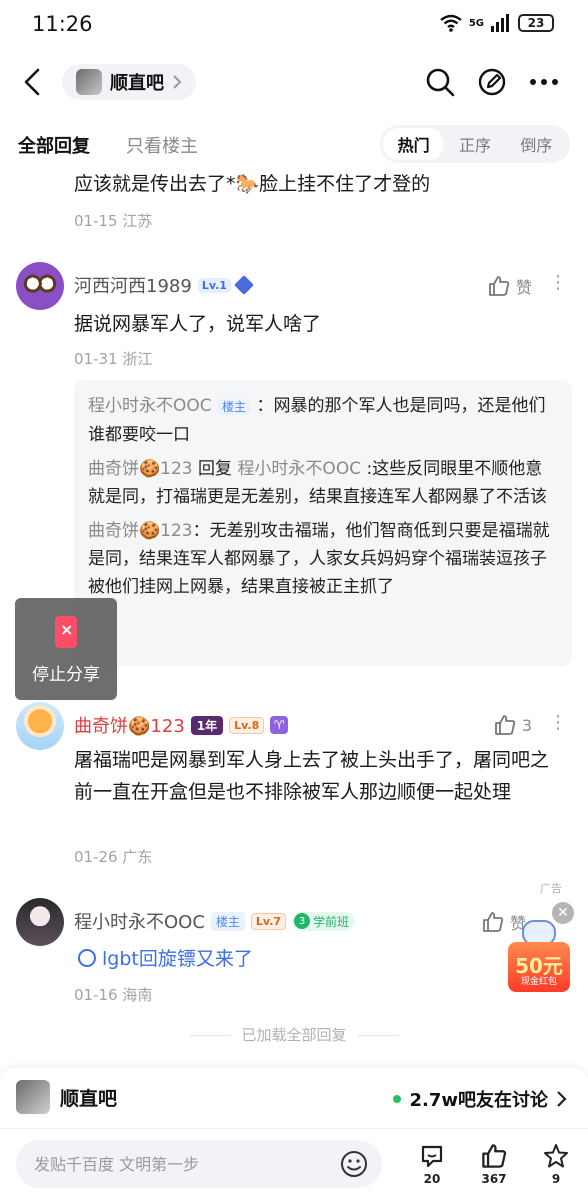 The width and height of the screenshot is (588, 1200). I want to click on like-count: 3, so click(526, 725).